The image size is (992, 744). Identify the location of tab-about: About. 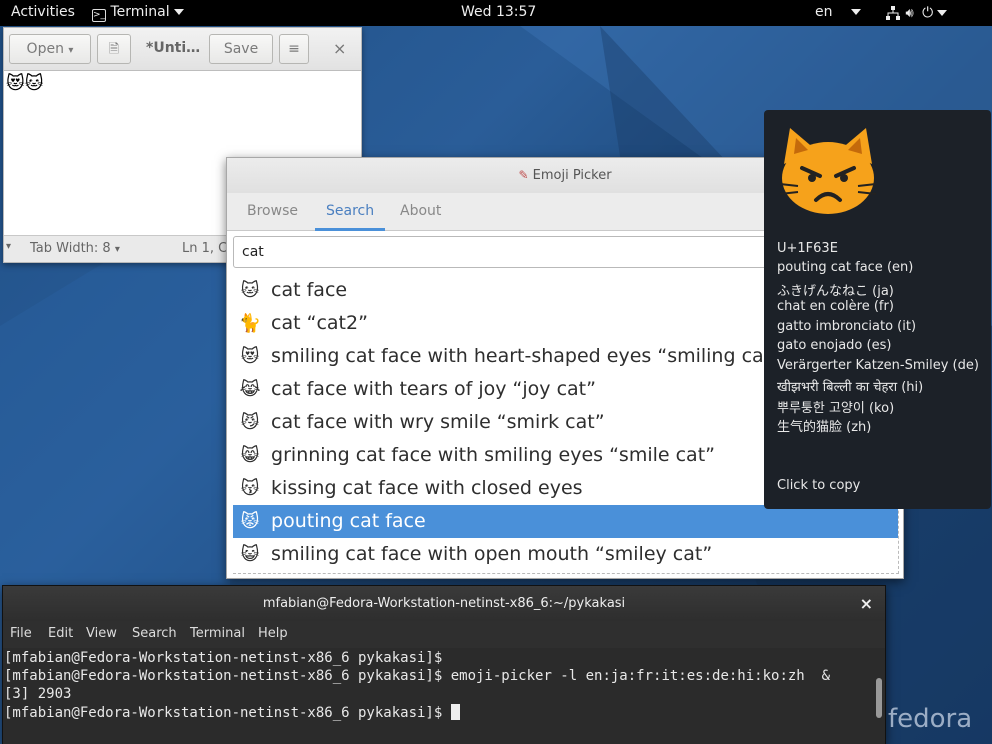
(420, 212).